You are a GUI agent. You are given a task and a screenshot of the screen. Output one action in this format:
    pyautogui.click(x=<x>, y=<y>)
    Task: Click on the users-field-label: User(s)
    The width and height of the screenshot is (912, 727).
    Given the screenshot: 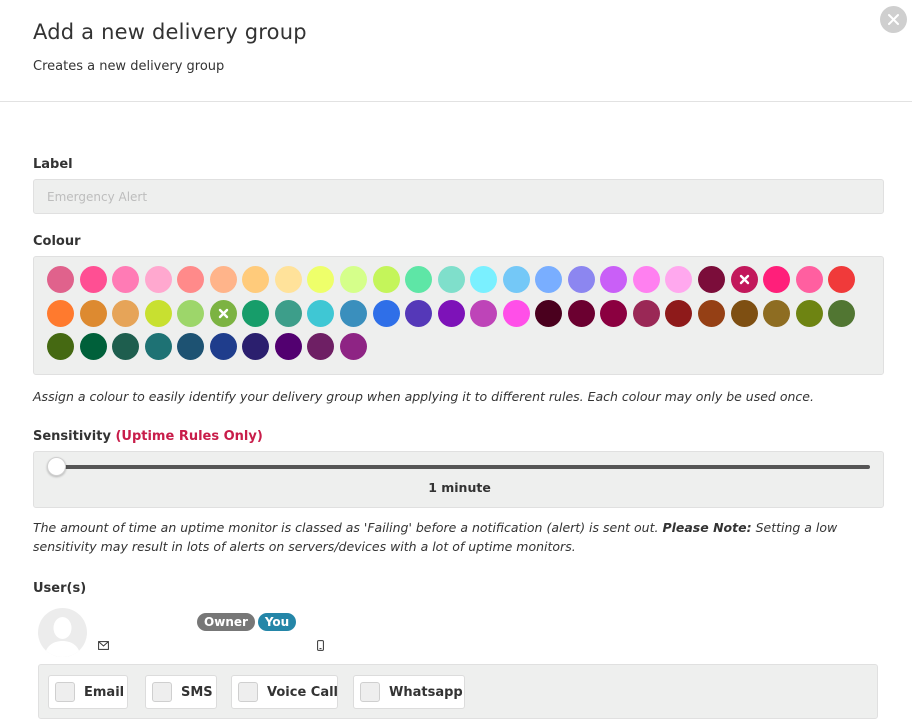 What is the action you would take?
    pyautogui.click(x=60, y=588)
    